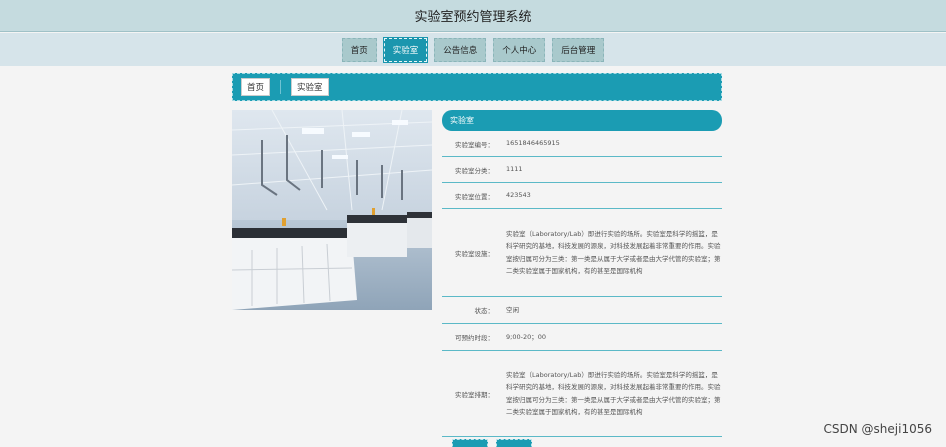 This screenshot has height=447, width=946. What do you see at coordinates (518, 195) in the screenshot?
I see `detail-value: 423543` at bounding box center [518, 195].